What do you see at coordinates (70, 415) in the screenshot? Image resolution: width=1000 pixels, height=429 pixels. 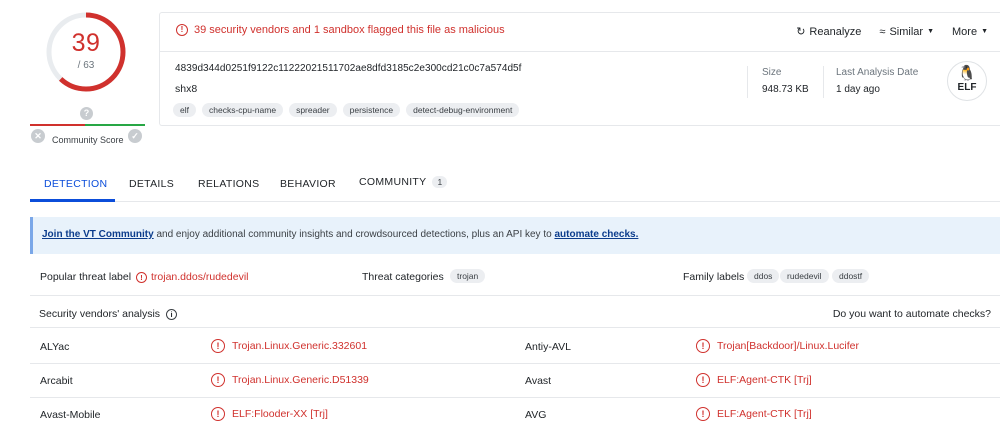 I see `vendor-name: Avast-Mobile` at bounding box center [70, 415].